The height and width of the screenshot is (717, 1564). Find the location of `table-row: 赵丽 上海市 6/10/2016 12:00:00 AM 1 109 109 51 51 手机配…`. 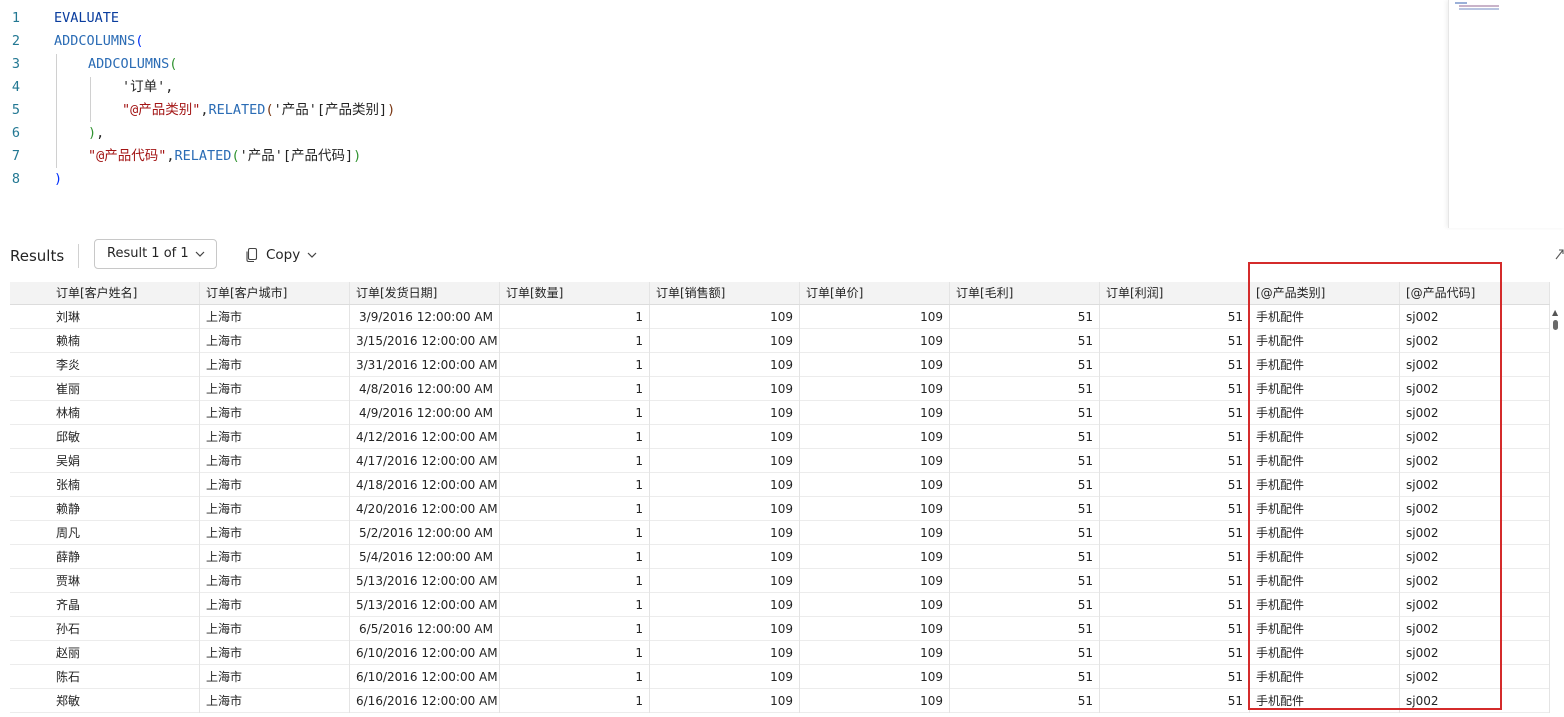

table-row: 赵丽 上海市 6/10/2016 12:00:00 AM 1 109 109 51 51 手机配… is located at coordinates (780, 653).